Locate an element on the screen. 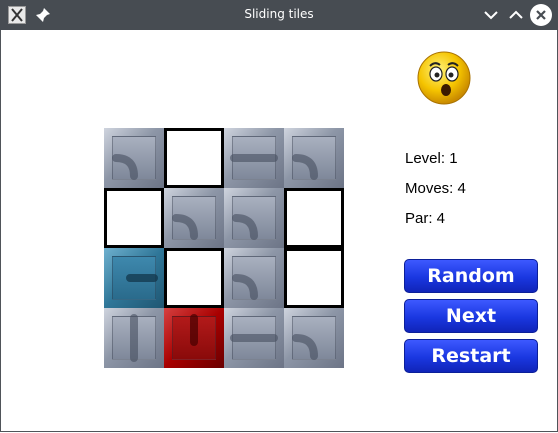 The width and height of the screenshot is (558, 433). tile-blue is located at coordinates (134, 278).